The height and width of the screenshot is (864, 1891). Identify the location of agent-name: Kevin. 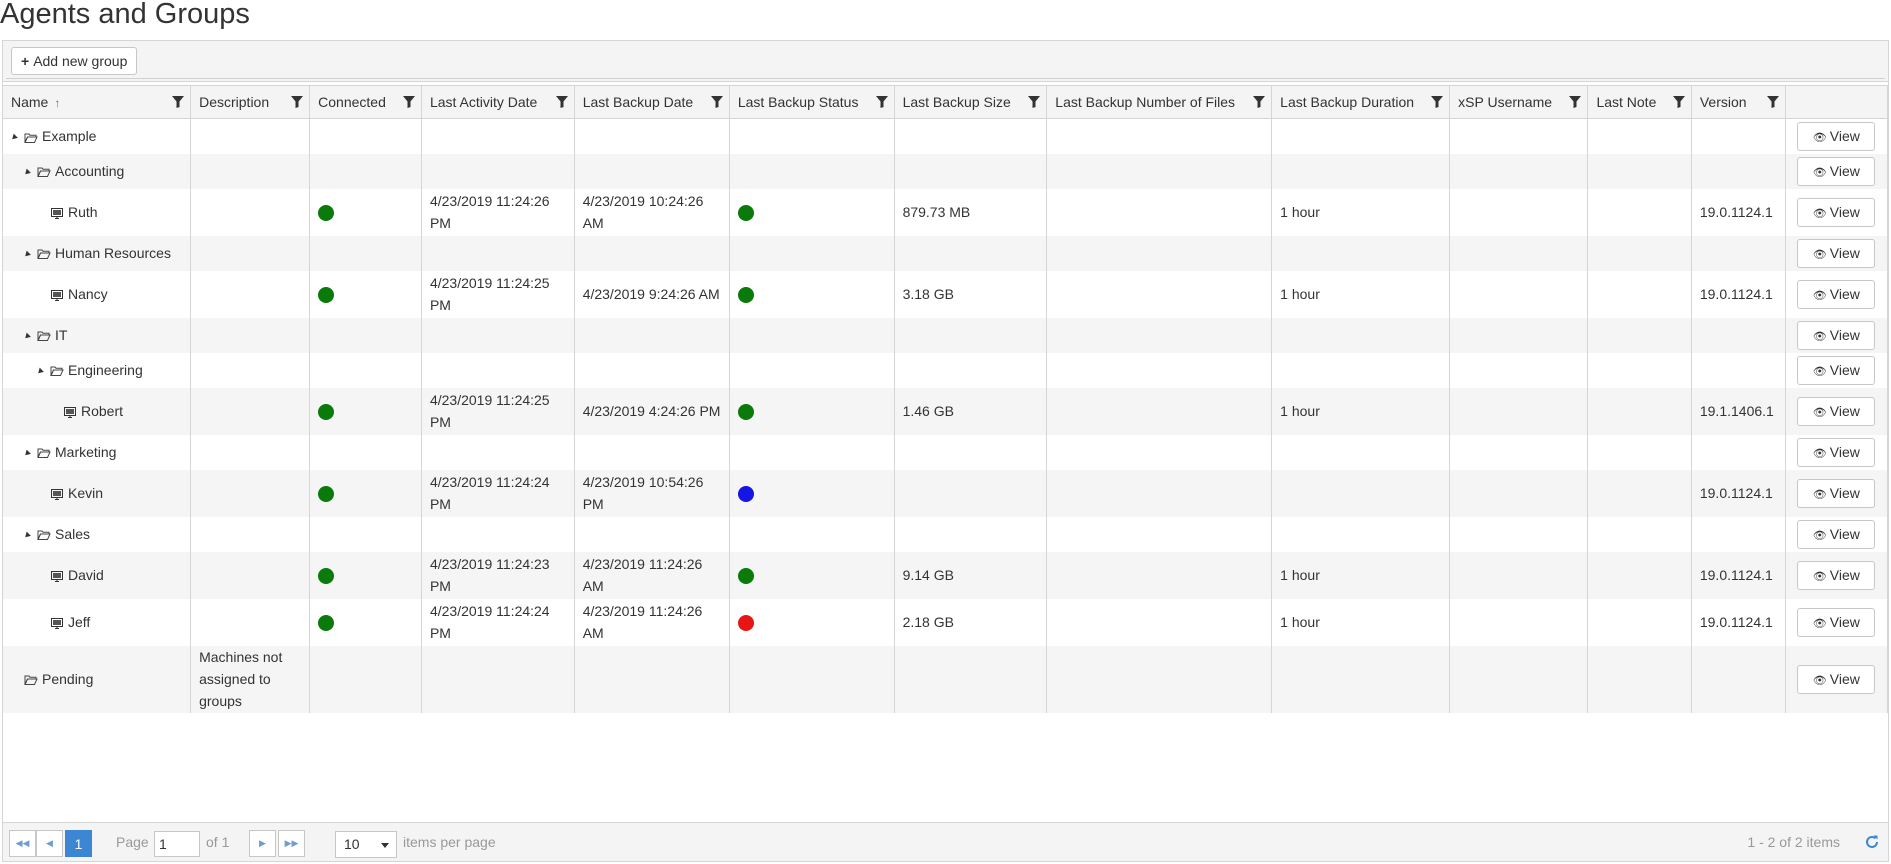
(85, 493).